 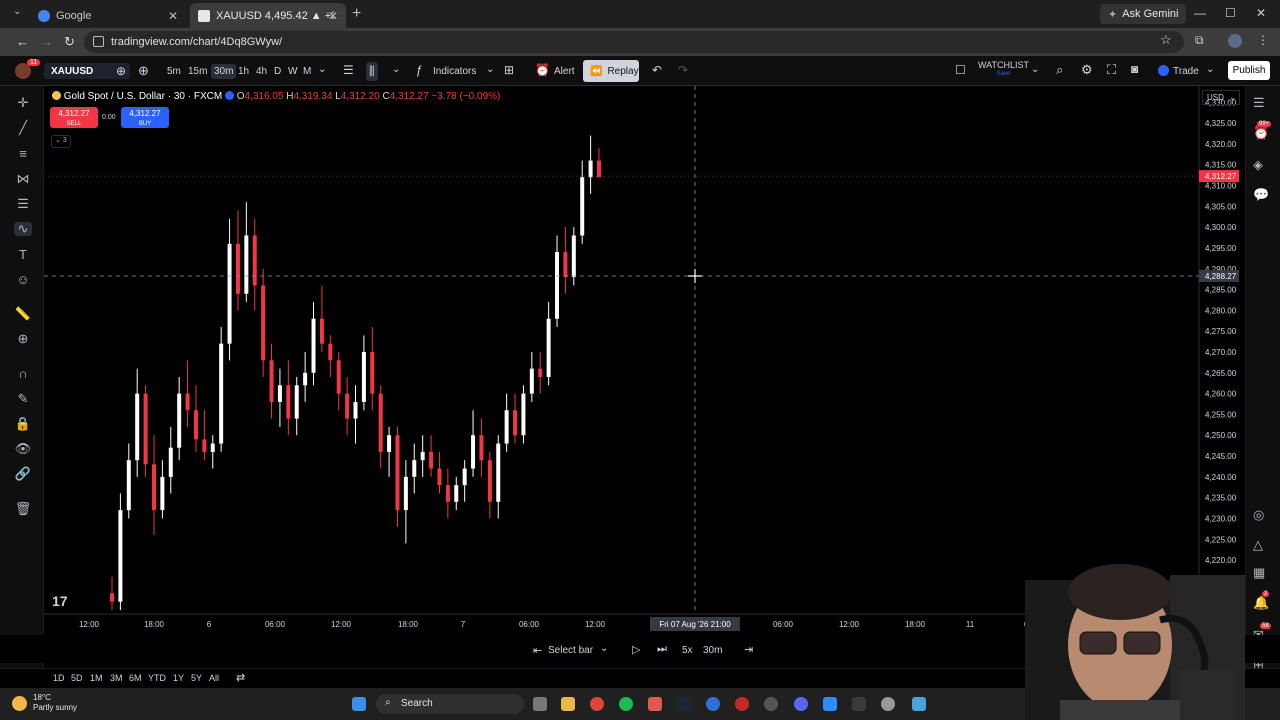 I want to click on timeframe-chevron-icon: ⌄, so click(x=322, y=69).